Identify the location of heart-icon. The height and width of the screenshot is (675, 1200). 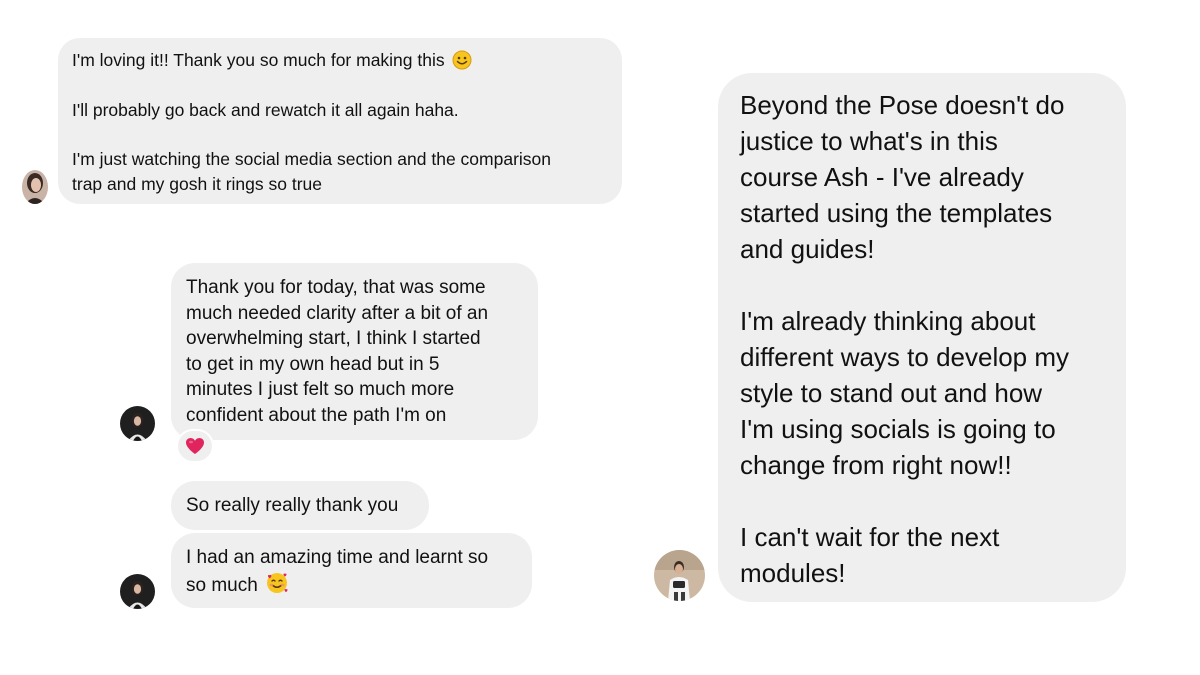
(195, 446).